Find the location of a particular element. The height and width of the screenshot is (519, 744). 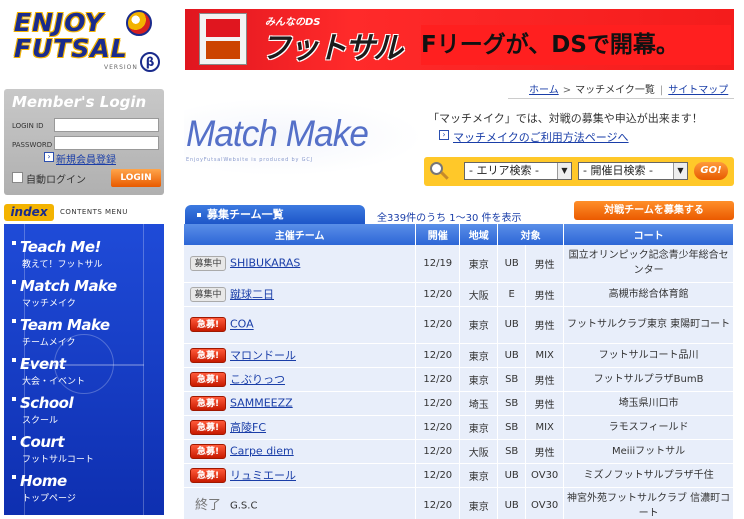

table-row: 終了 G.S.C 12/20 東京 UB OV30 神宮外苑フットサルクラブ 信濃町コート is located at coordinates (459, 503).